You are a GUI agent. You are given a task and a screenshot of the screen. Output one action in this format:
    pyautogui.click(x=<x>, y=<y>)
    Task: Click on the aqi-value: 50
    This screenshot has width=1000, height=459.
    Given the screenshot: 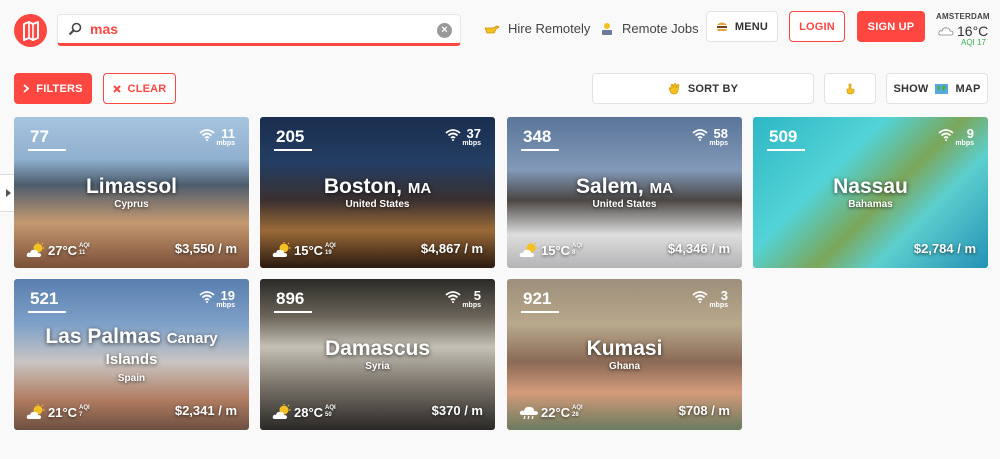 What is the action you would take?
    pyautogui.click(x=328, y=415)
    